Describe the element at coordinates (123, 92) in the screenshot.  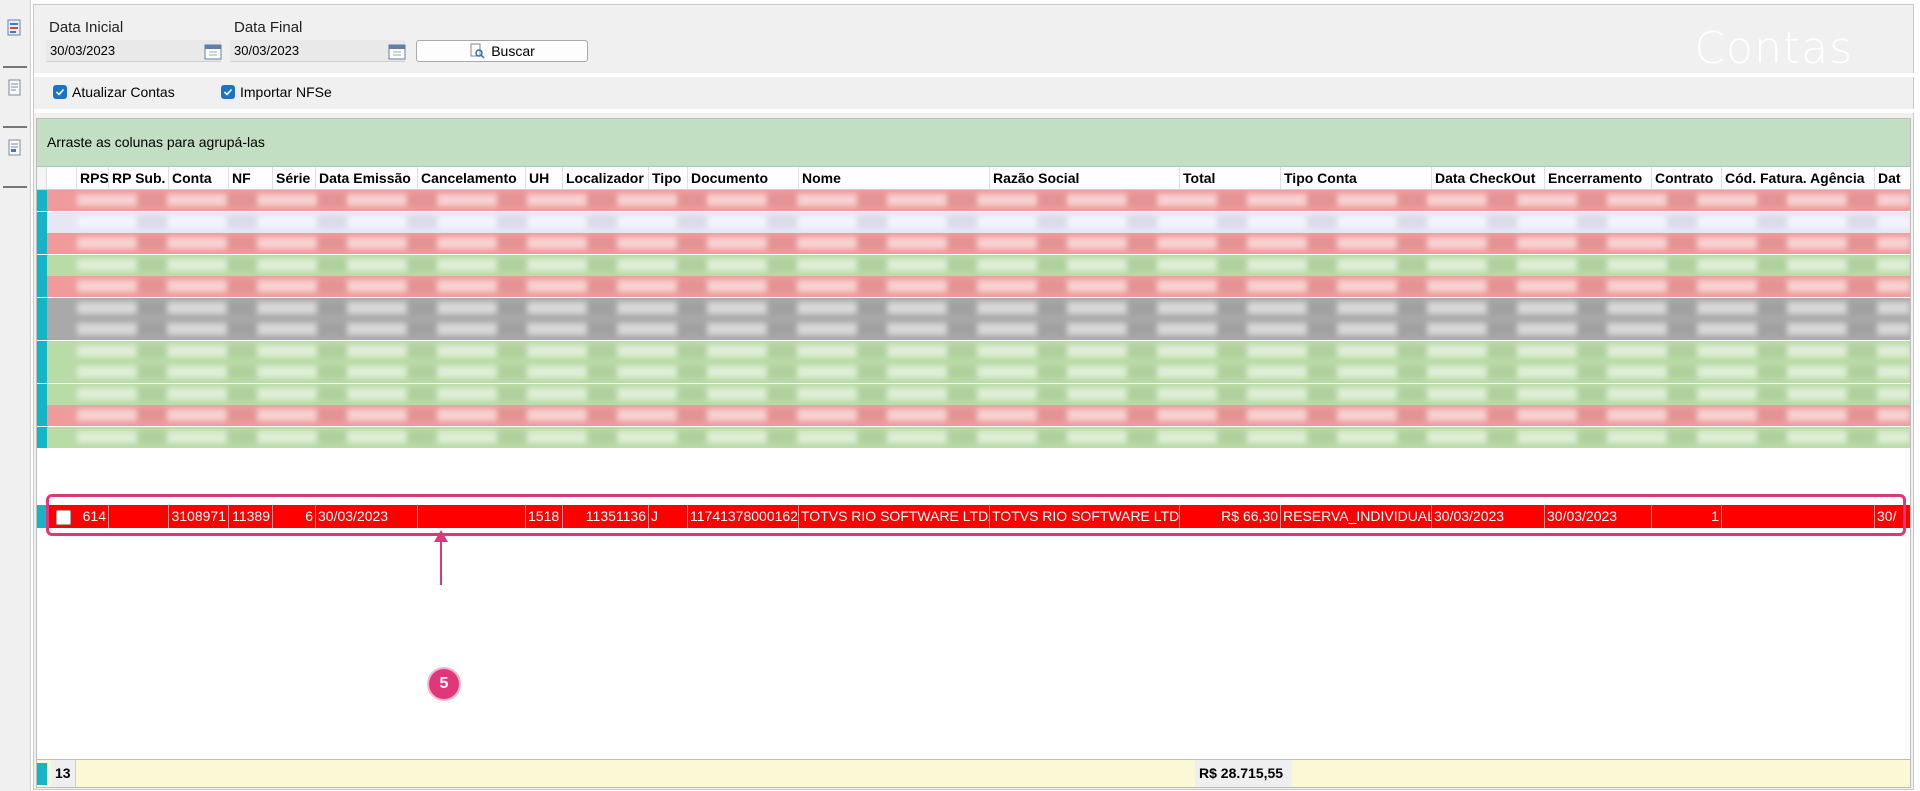
I see `atualizar-contas-label: Atualizar Contas` at that location.